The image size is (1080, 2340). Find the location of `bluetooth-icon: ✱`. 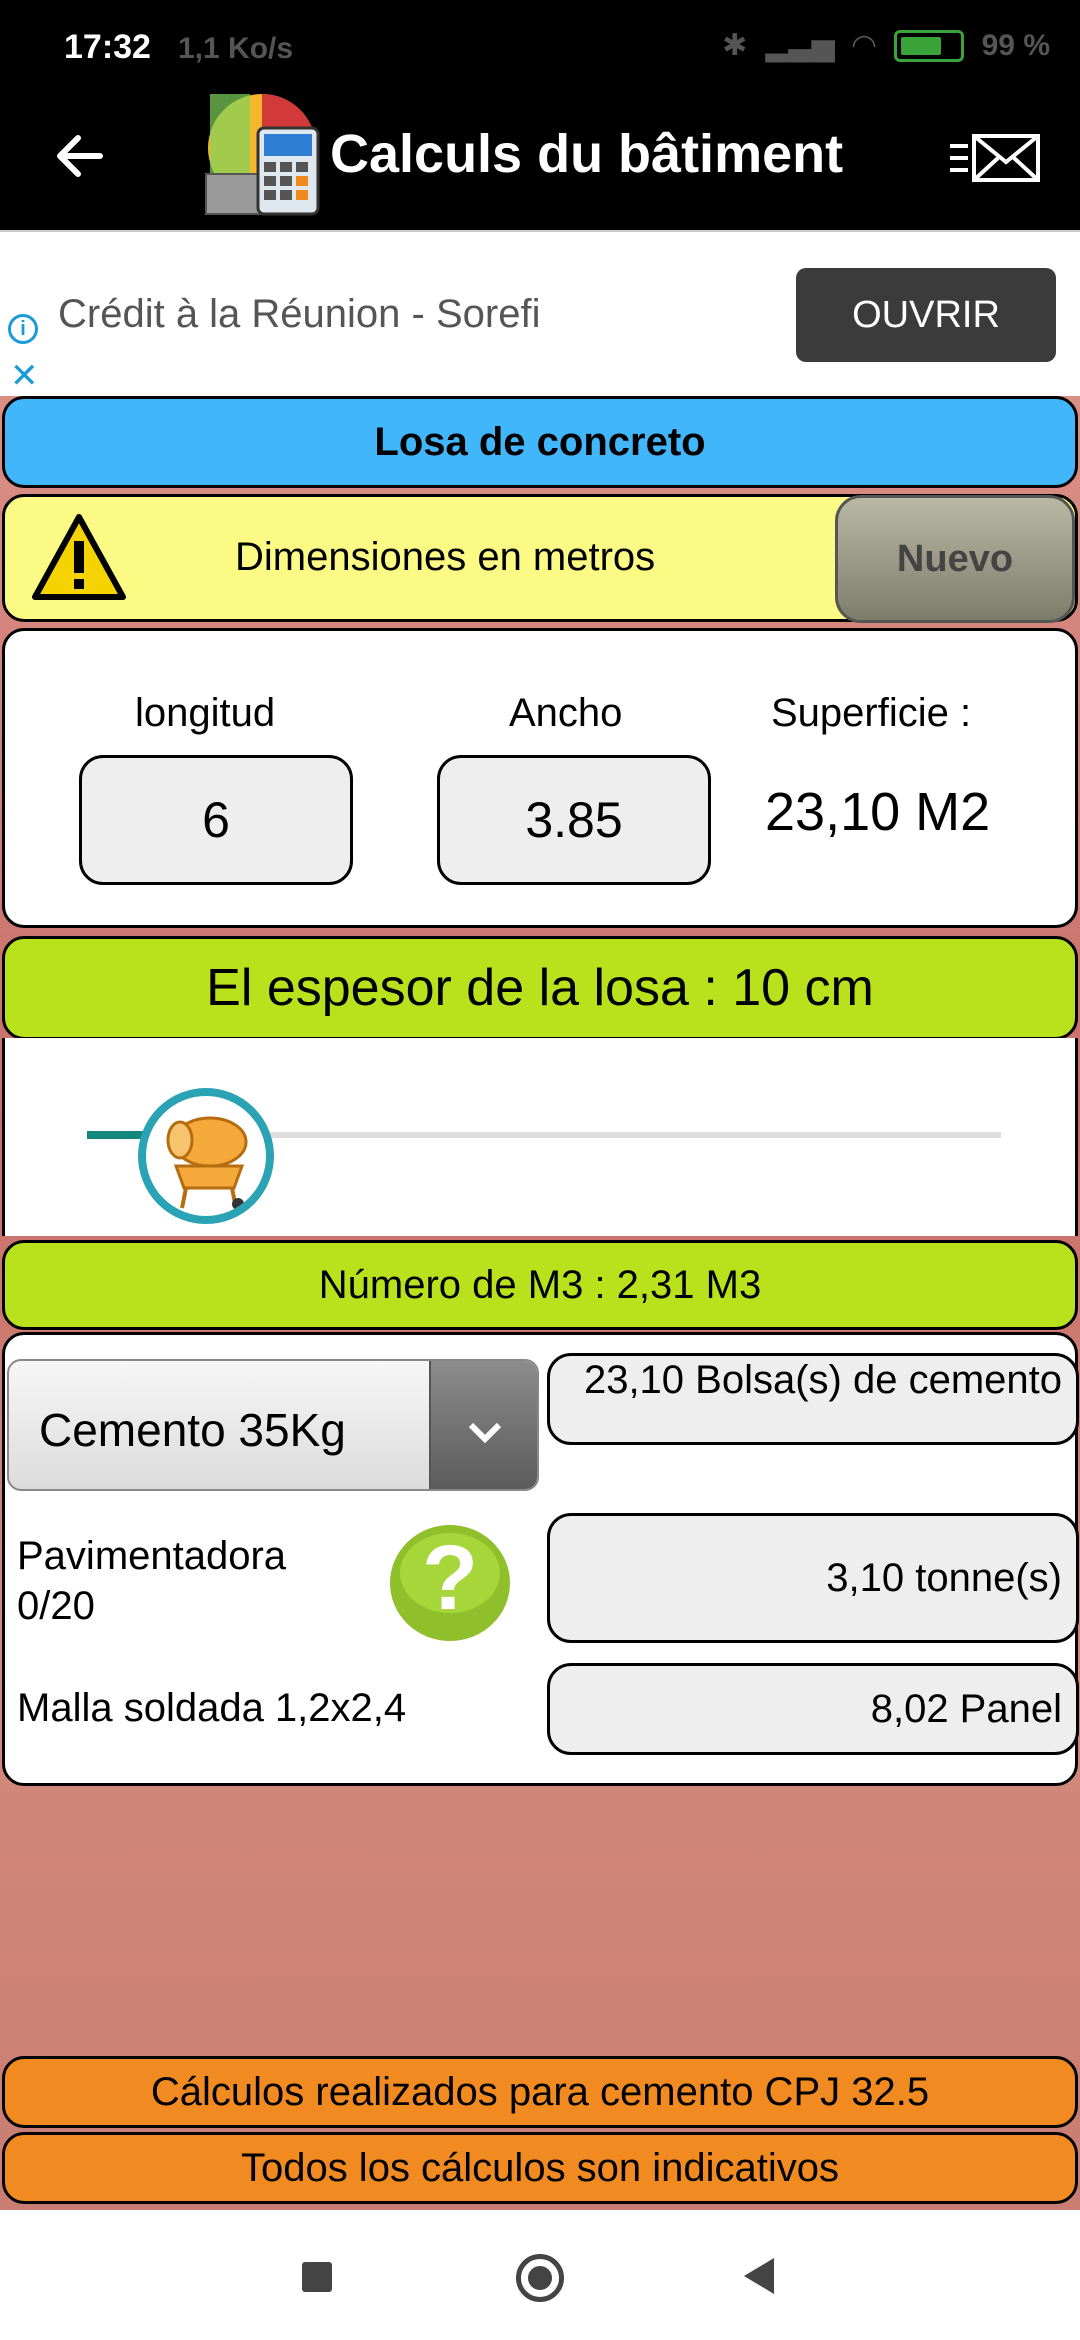

bluetooth-icon: ✱ is located at coordinates (735, 45).